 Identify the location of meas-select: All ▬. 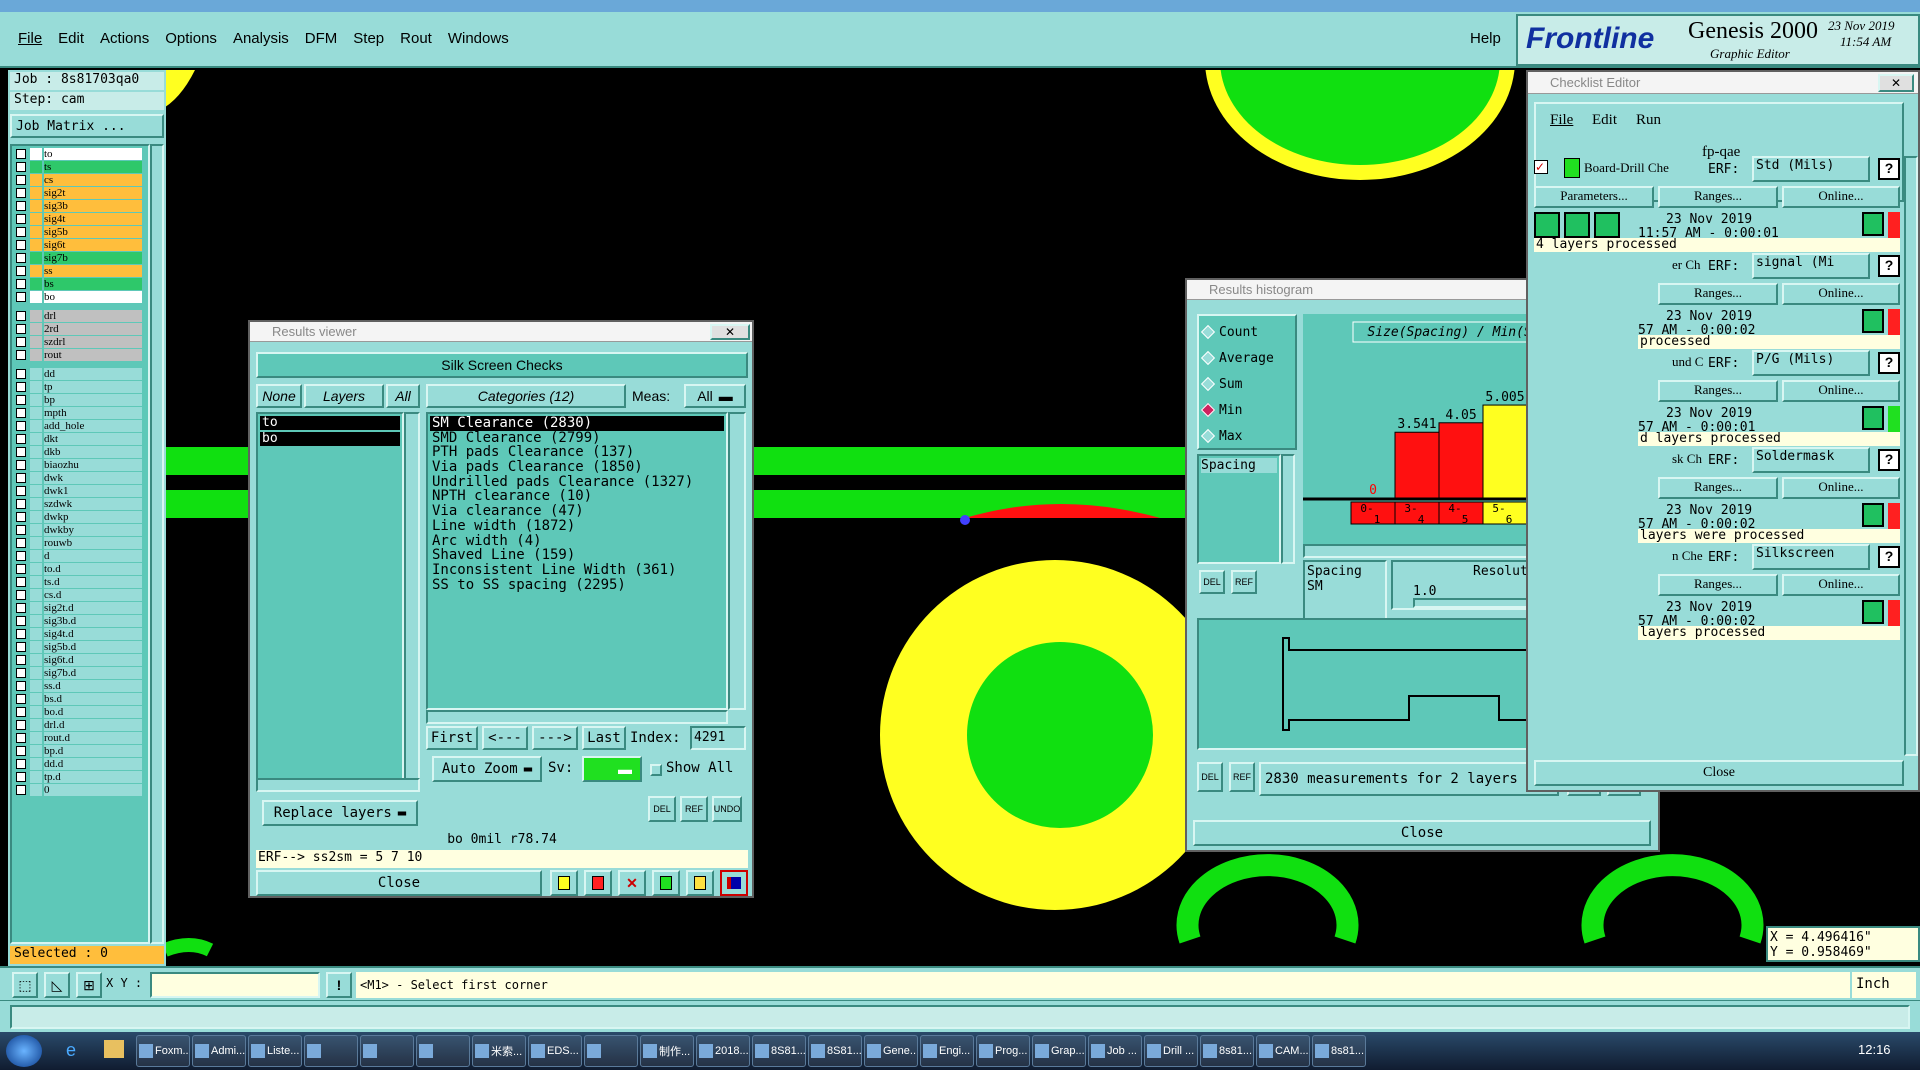
(715, 396).